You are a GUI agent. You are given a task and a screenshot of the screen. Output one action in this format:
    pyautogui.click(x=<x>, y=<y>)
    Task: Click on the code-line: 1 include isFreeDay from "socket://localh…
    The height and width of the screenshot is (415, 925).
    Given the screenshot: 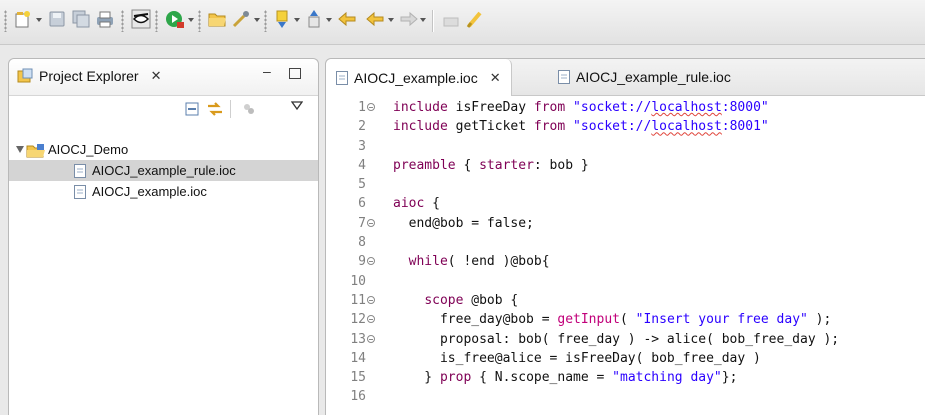 What is the action you would take?
    pyautogui.click(x=625, y=107)
    